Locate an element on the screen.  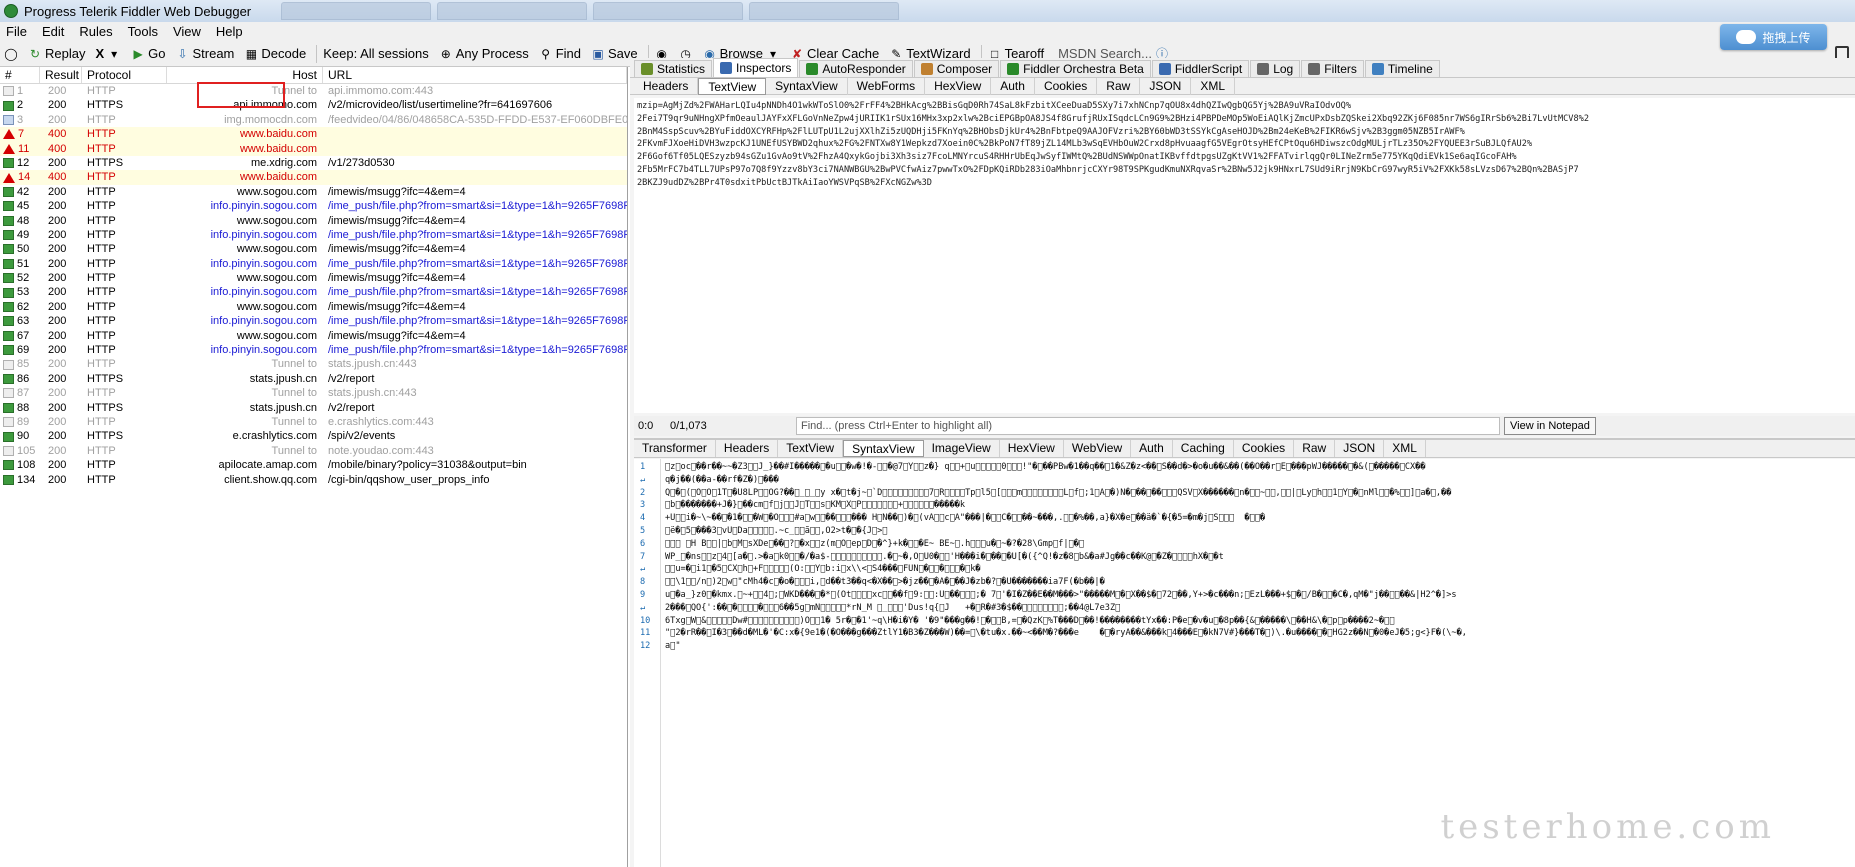
menu-file: File is located at coordinates (16, 31).